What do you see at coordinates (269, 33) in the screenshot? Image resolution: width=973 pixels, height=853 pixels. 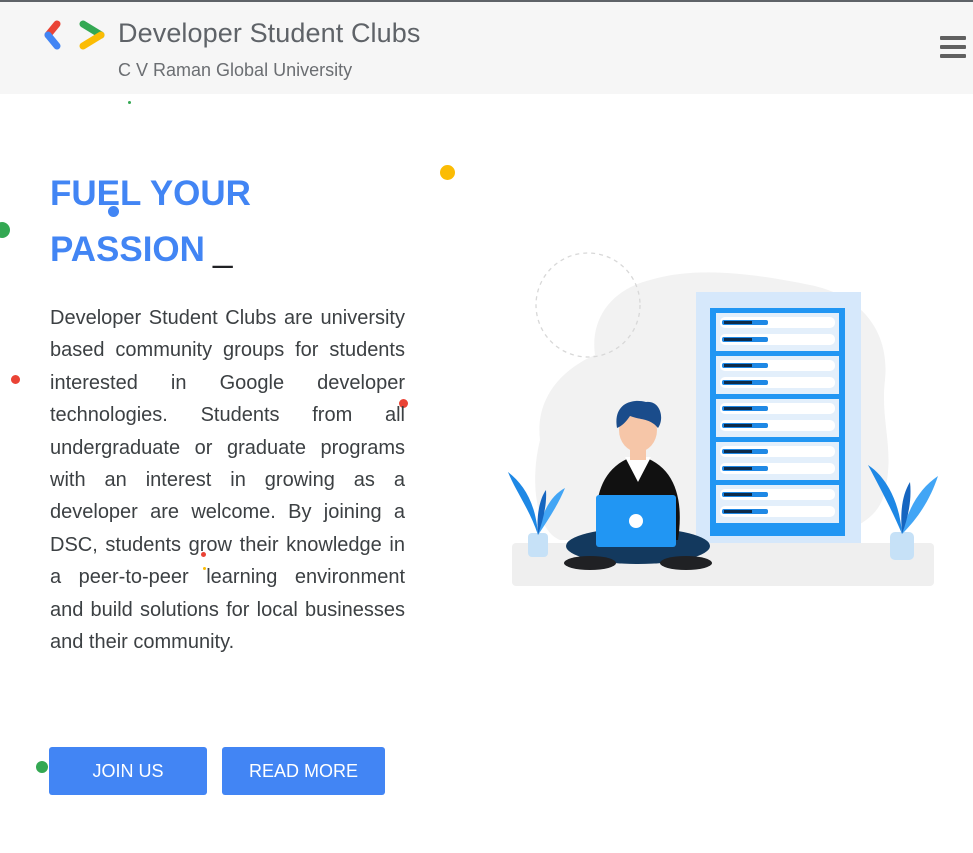 I see `brand-title: Developer Student Clubs` at bounding box center [269, 33].